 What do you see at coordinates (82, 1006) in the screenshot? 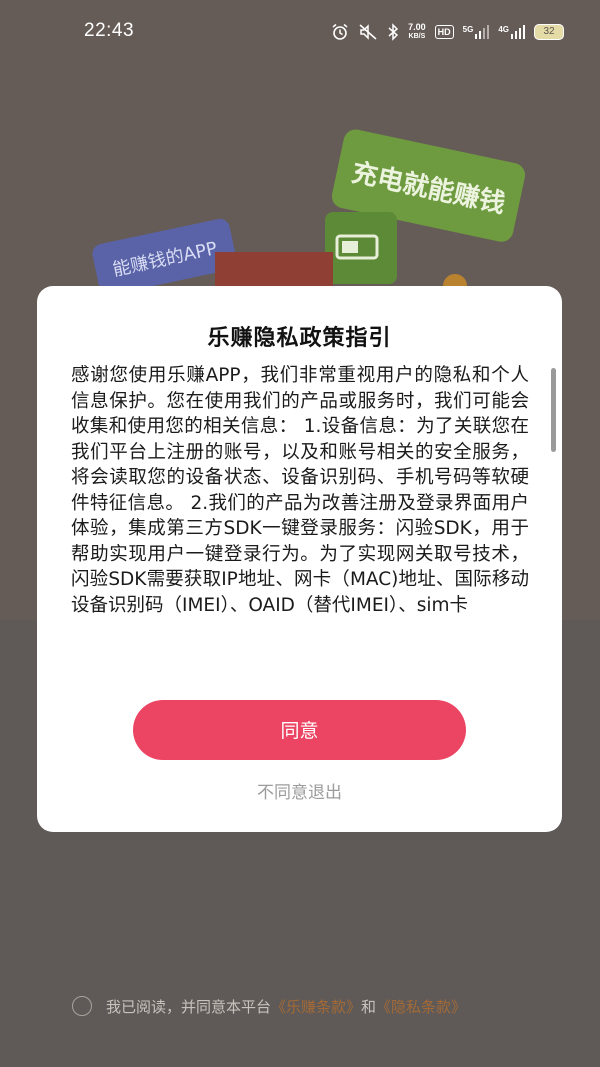
I see `consent-checkbox` at bounding box center [82, 1006].